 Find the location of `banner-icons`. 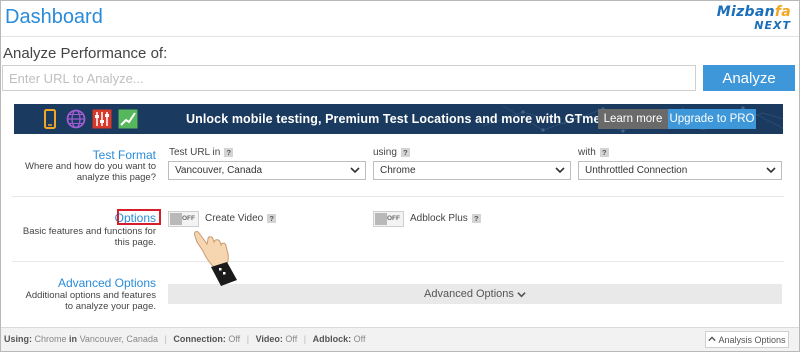

banner-icons is located at coordinates (89, 119).